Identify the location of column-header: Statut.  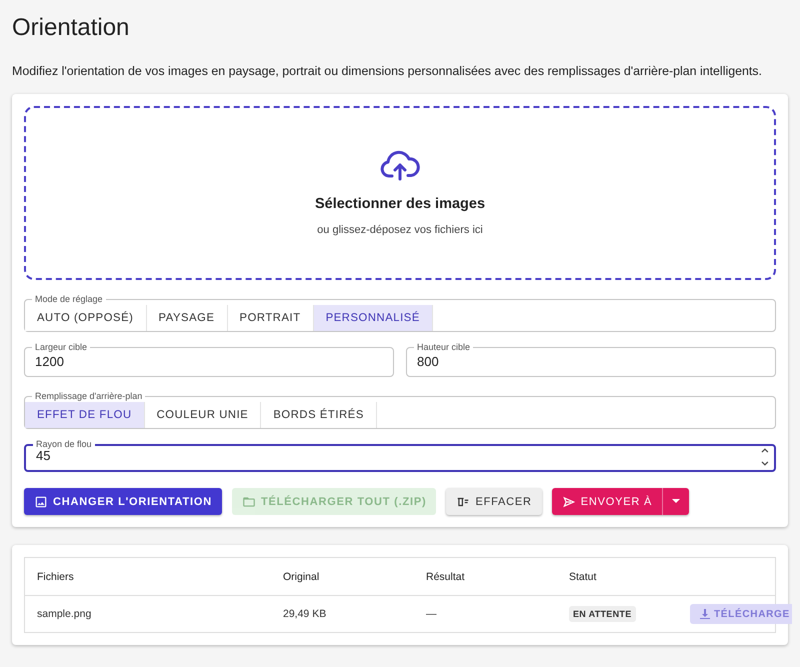
(583, 576).